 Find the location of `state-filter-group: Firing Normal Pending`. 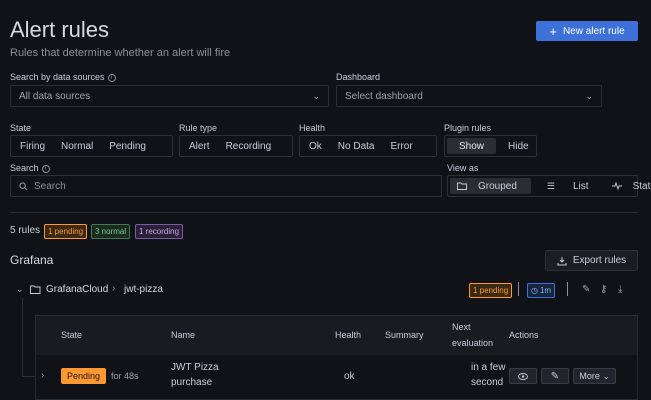

state-filter-group: Firing Normal Pending is located at coordinates (91, 146).